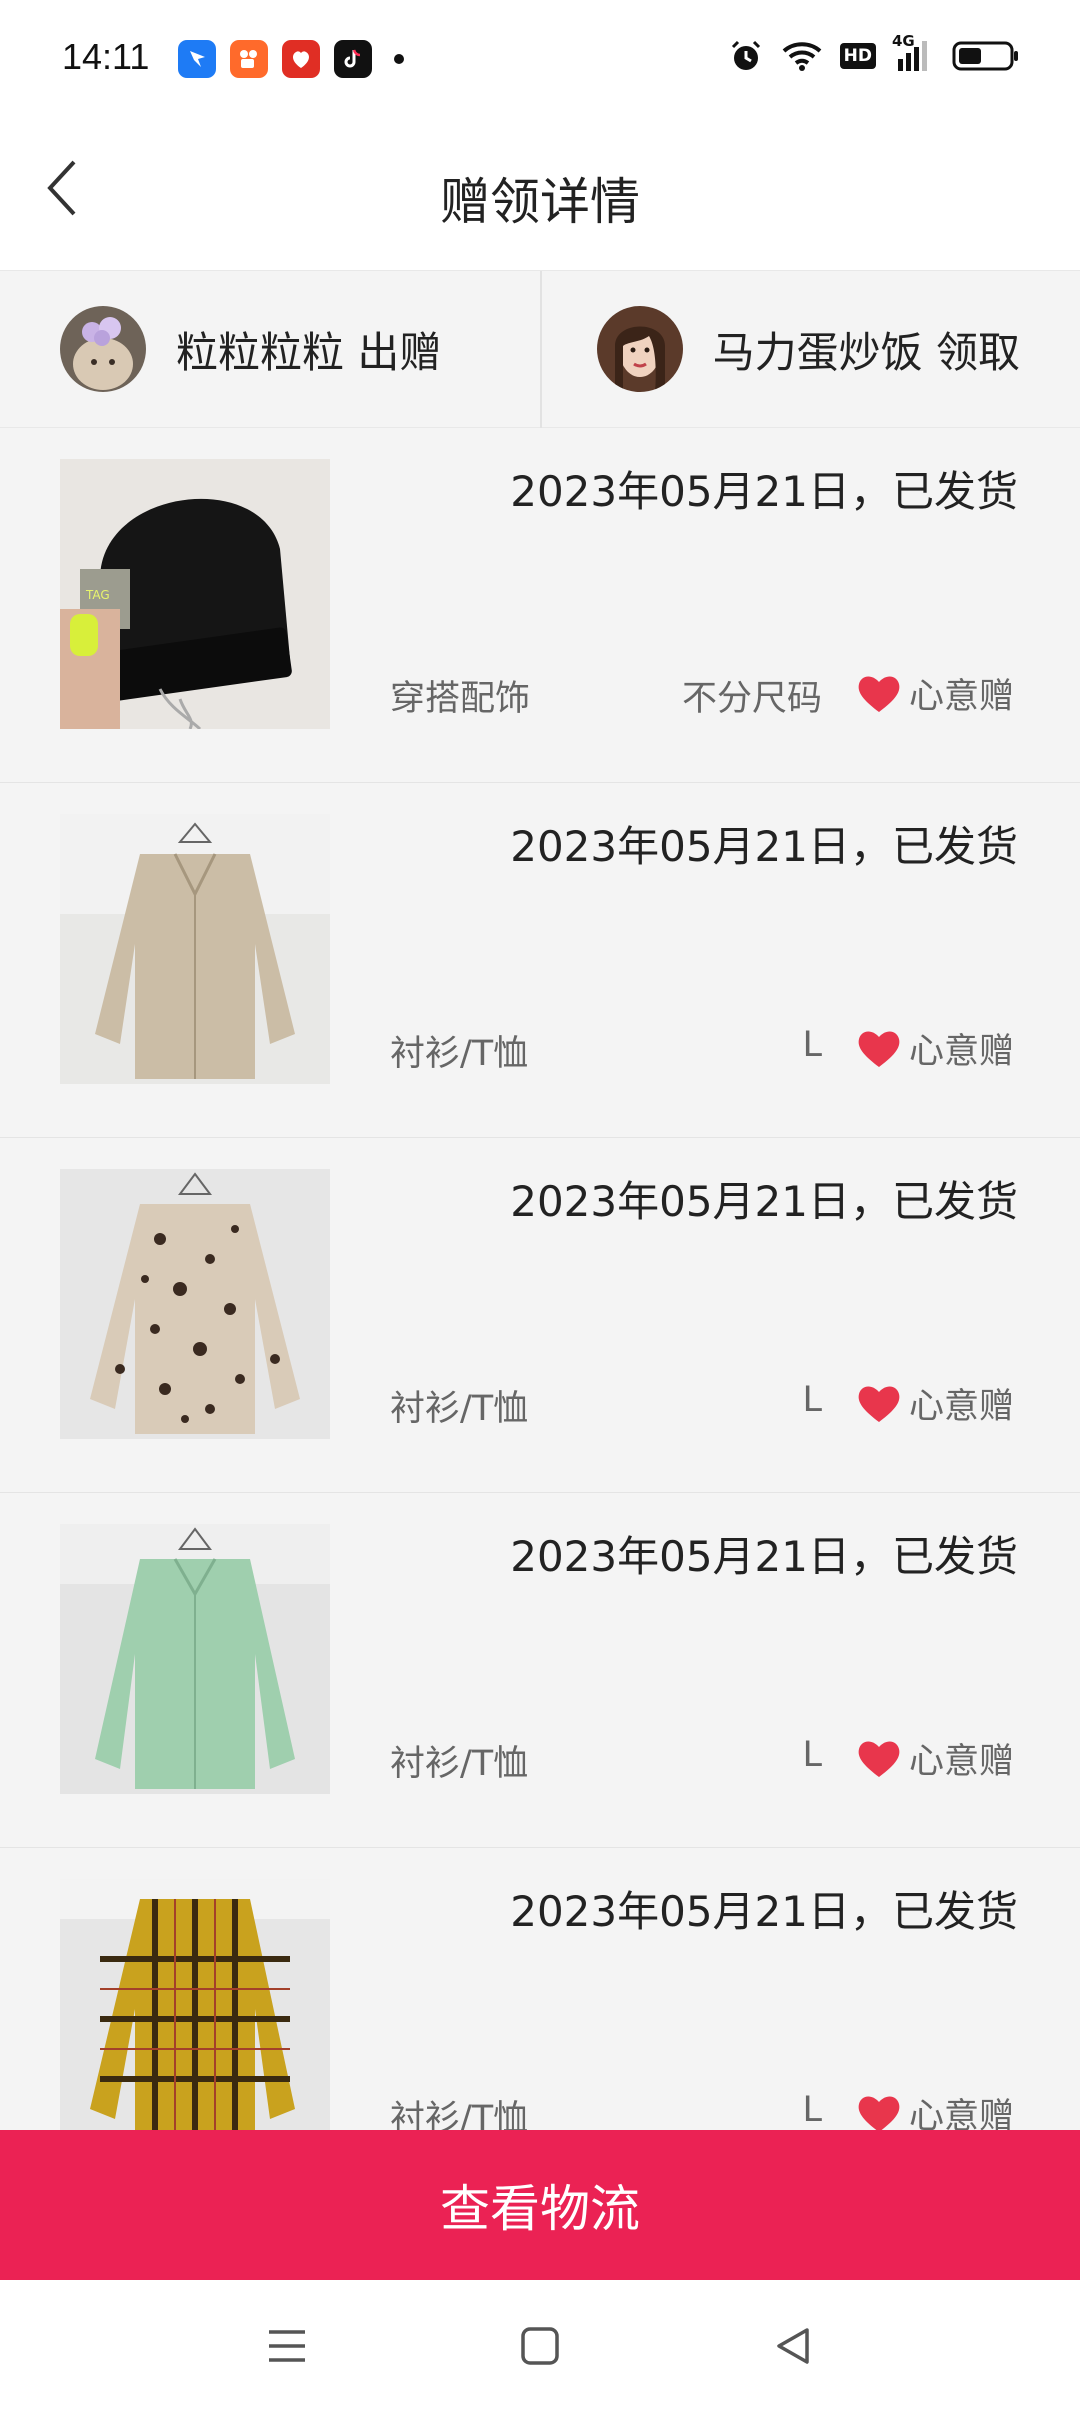 The width and height of the screenshot is (1080, 2412). I want to click on item-size: 不分尺码, so click(751, 699).